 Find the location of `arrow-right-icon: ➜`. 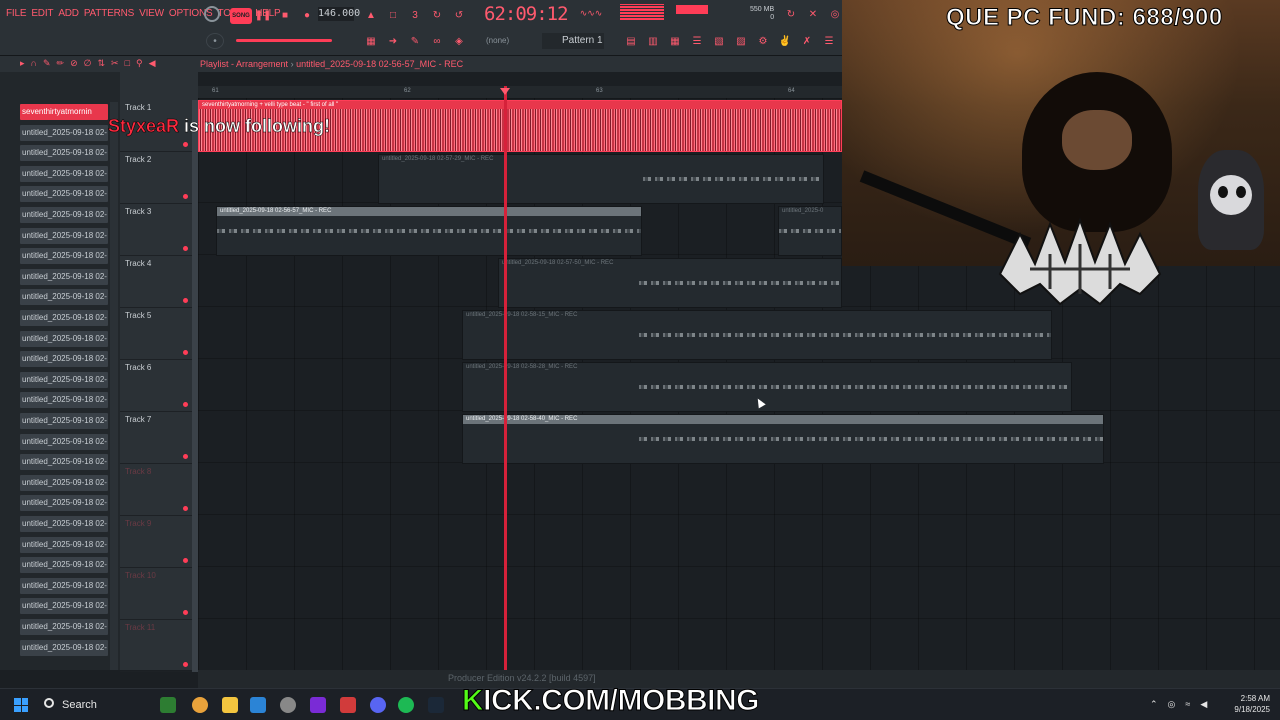

arrow-right-icon: ➜ is located at coordinates (393, 41).